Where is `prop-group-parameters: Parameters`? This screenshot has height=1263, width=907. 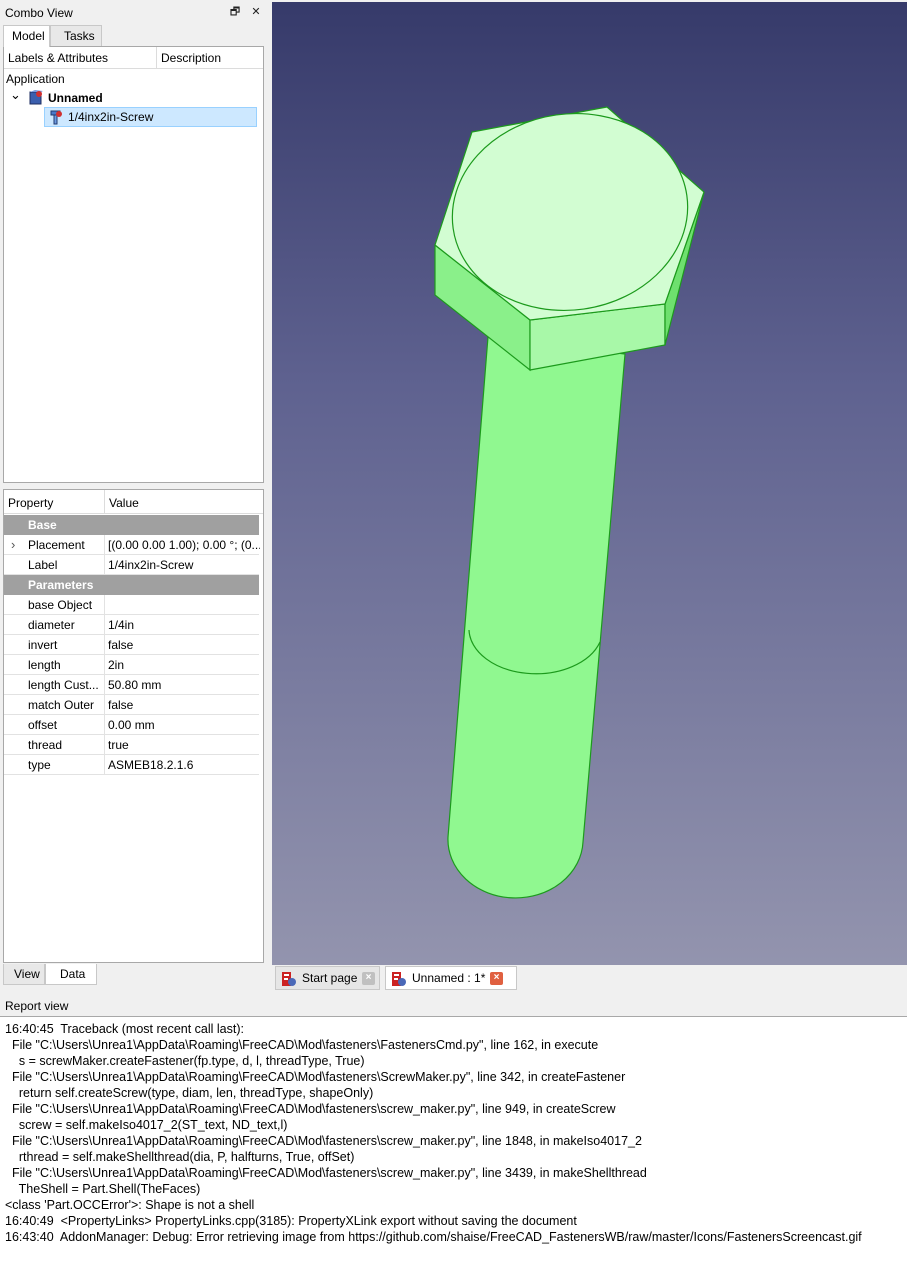 prop-group-parameters: Parameters is located at coordinates (131, 585).